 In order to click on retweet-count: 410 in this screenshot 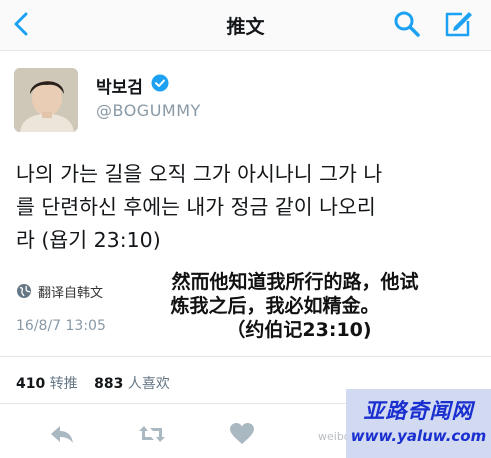, I will do `click(30, 384)`.